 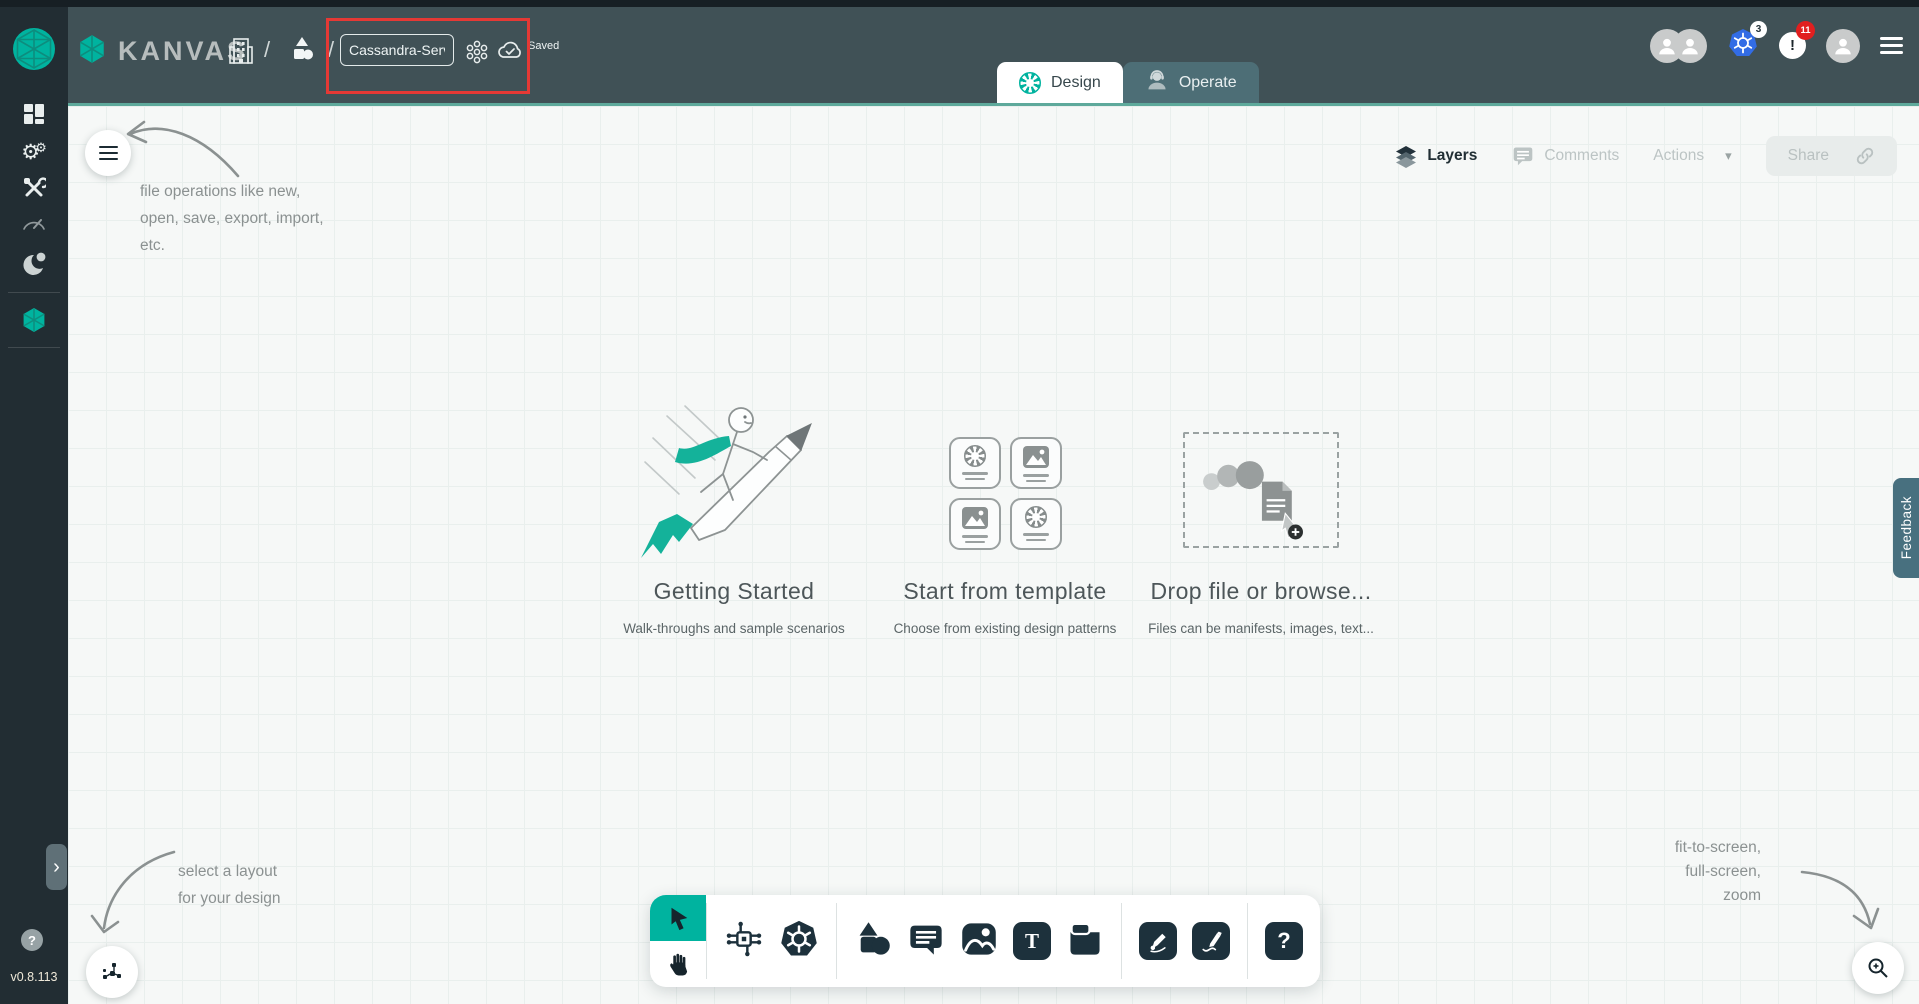 What do you see at coordinates (799, 941) in the screenshot?
I see `kubernetes-tool` at bounding box center [799, 941].